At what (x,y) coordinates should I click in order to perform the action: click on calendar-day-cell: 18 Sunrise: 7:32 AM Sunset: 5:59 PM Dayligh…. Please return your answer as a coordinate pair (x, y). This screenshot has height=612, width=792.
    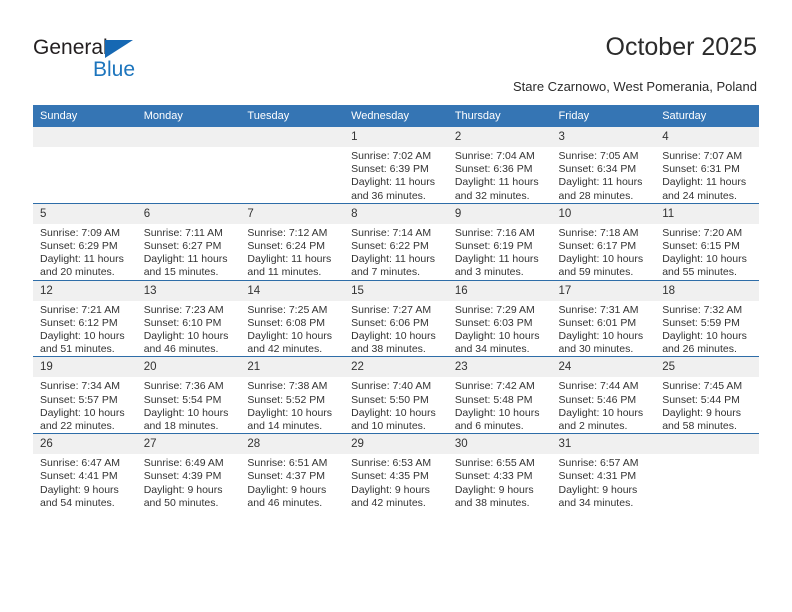
    Looking at the image, I should click on (707, 318).